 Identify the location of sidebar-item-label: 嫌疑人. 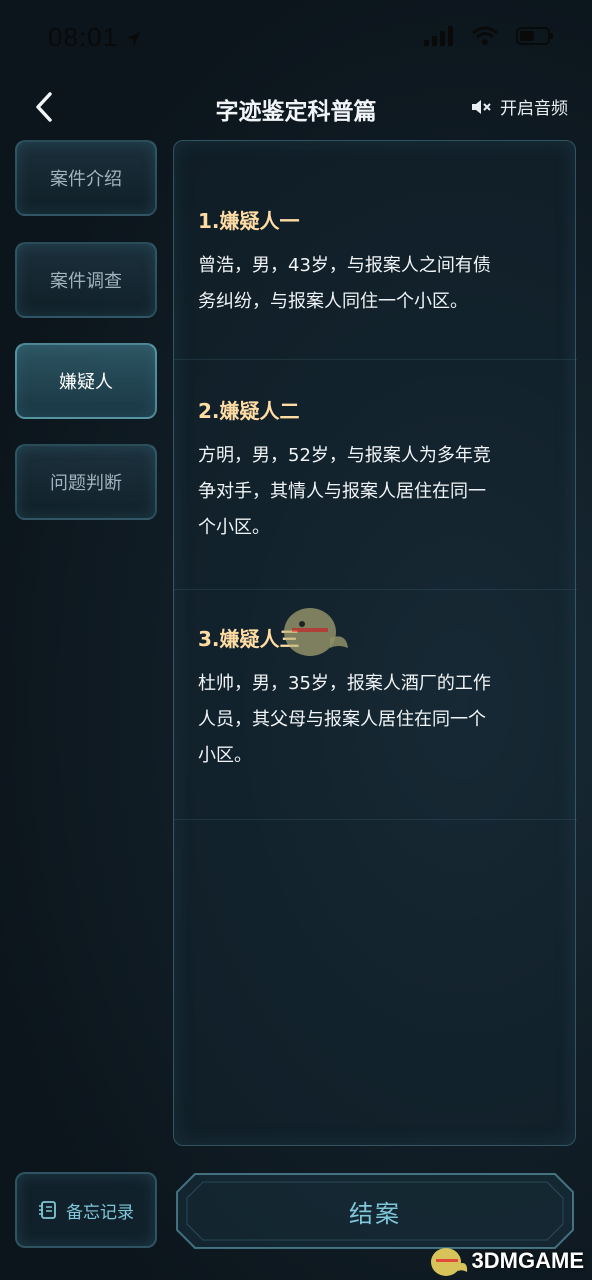
(86, 382).